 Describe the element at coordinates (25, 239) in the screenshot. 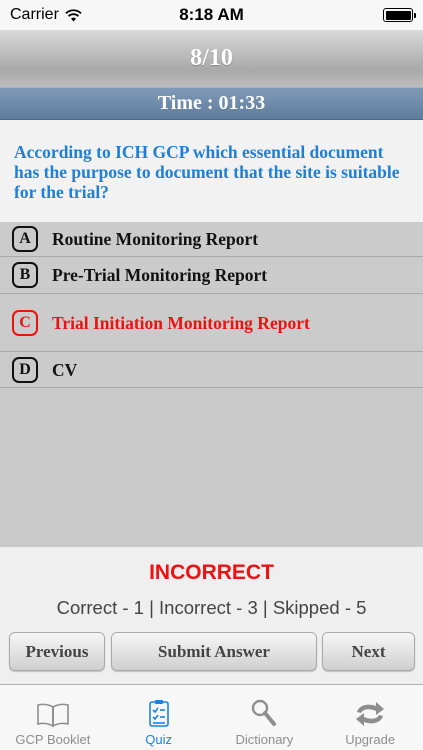

I see `option-letter: A` at that location.